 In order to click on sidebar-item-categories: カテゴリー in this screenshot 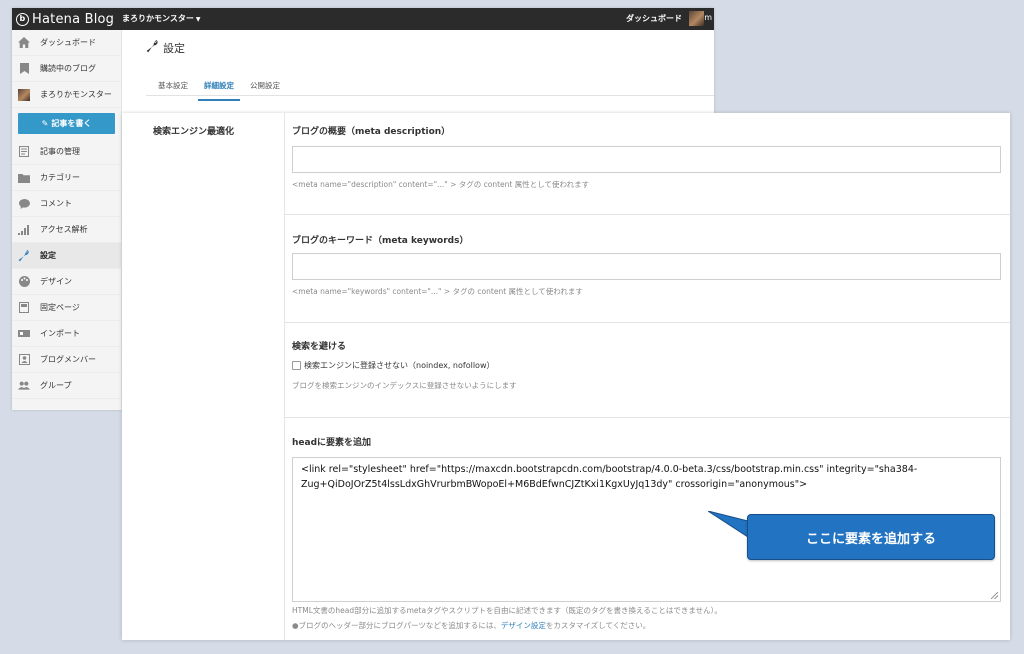, I will do `click(66, 178)`.